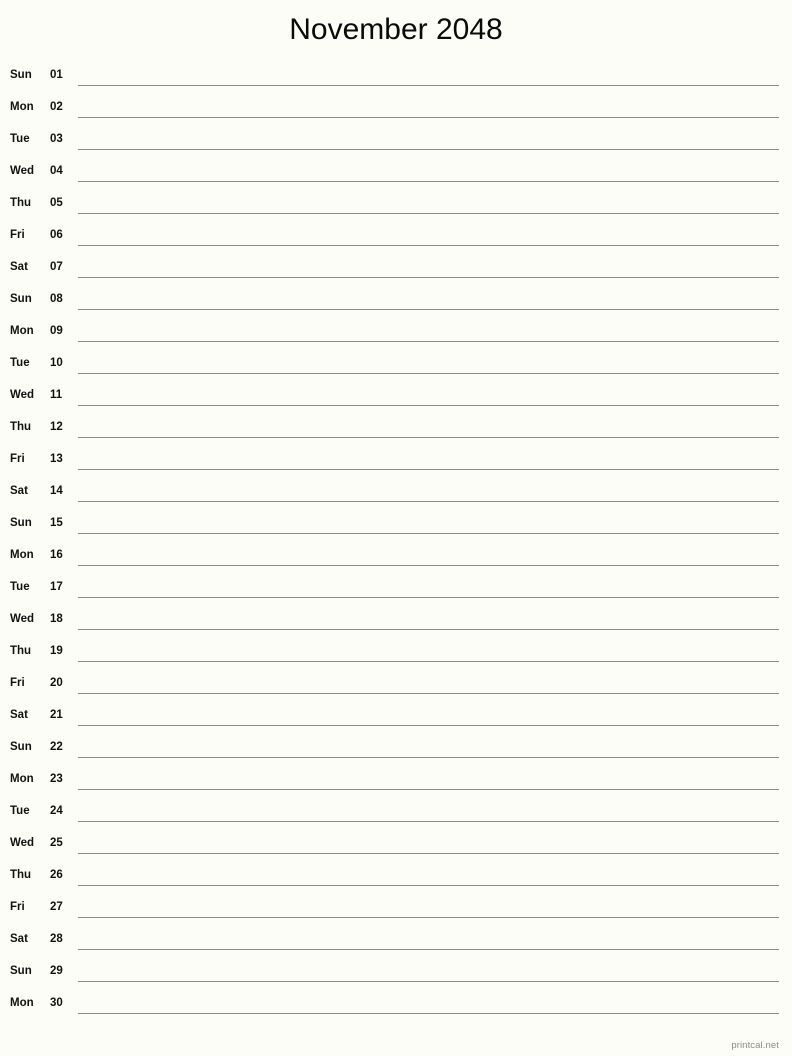 This screenshot has height=1056, width=792. I want to click on day-row: Mon 30, so click(396, 1004).